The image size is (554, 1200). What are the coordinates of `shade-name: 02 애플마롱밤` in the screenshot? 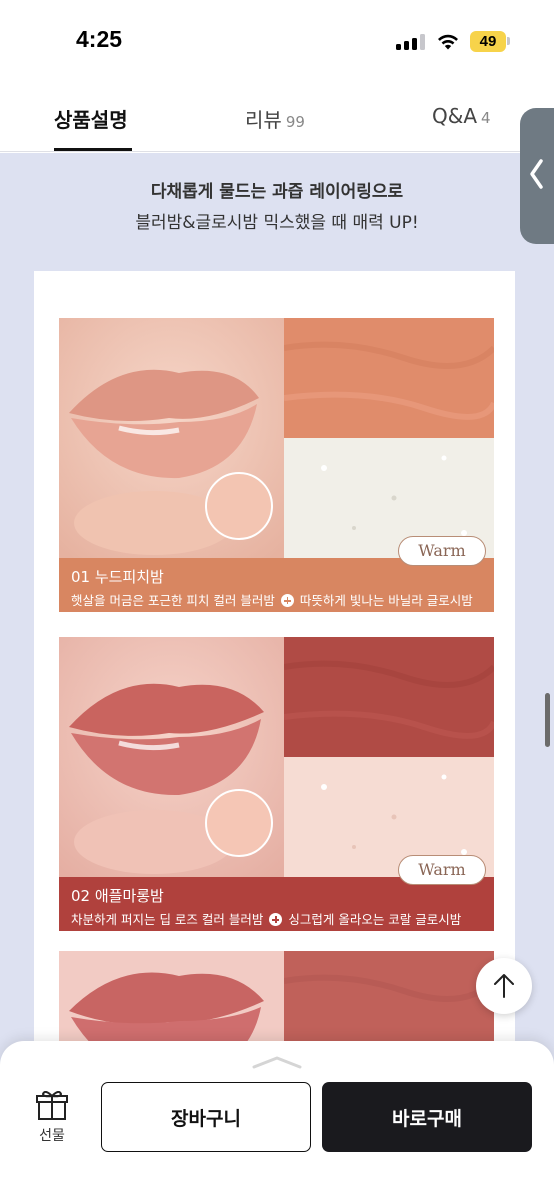 It's located at (117, 896).